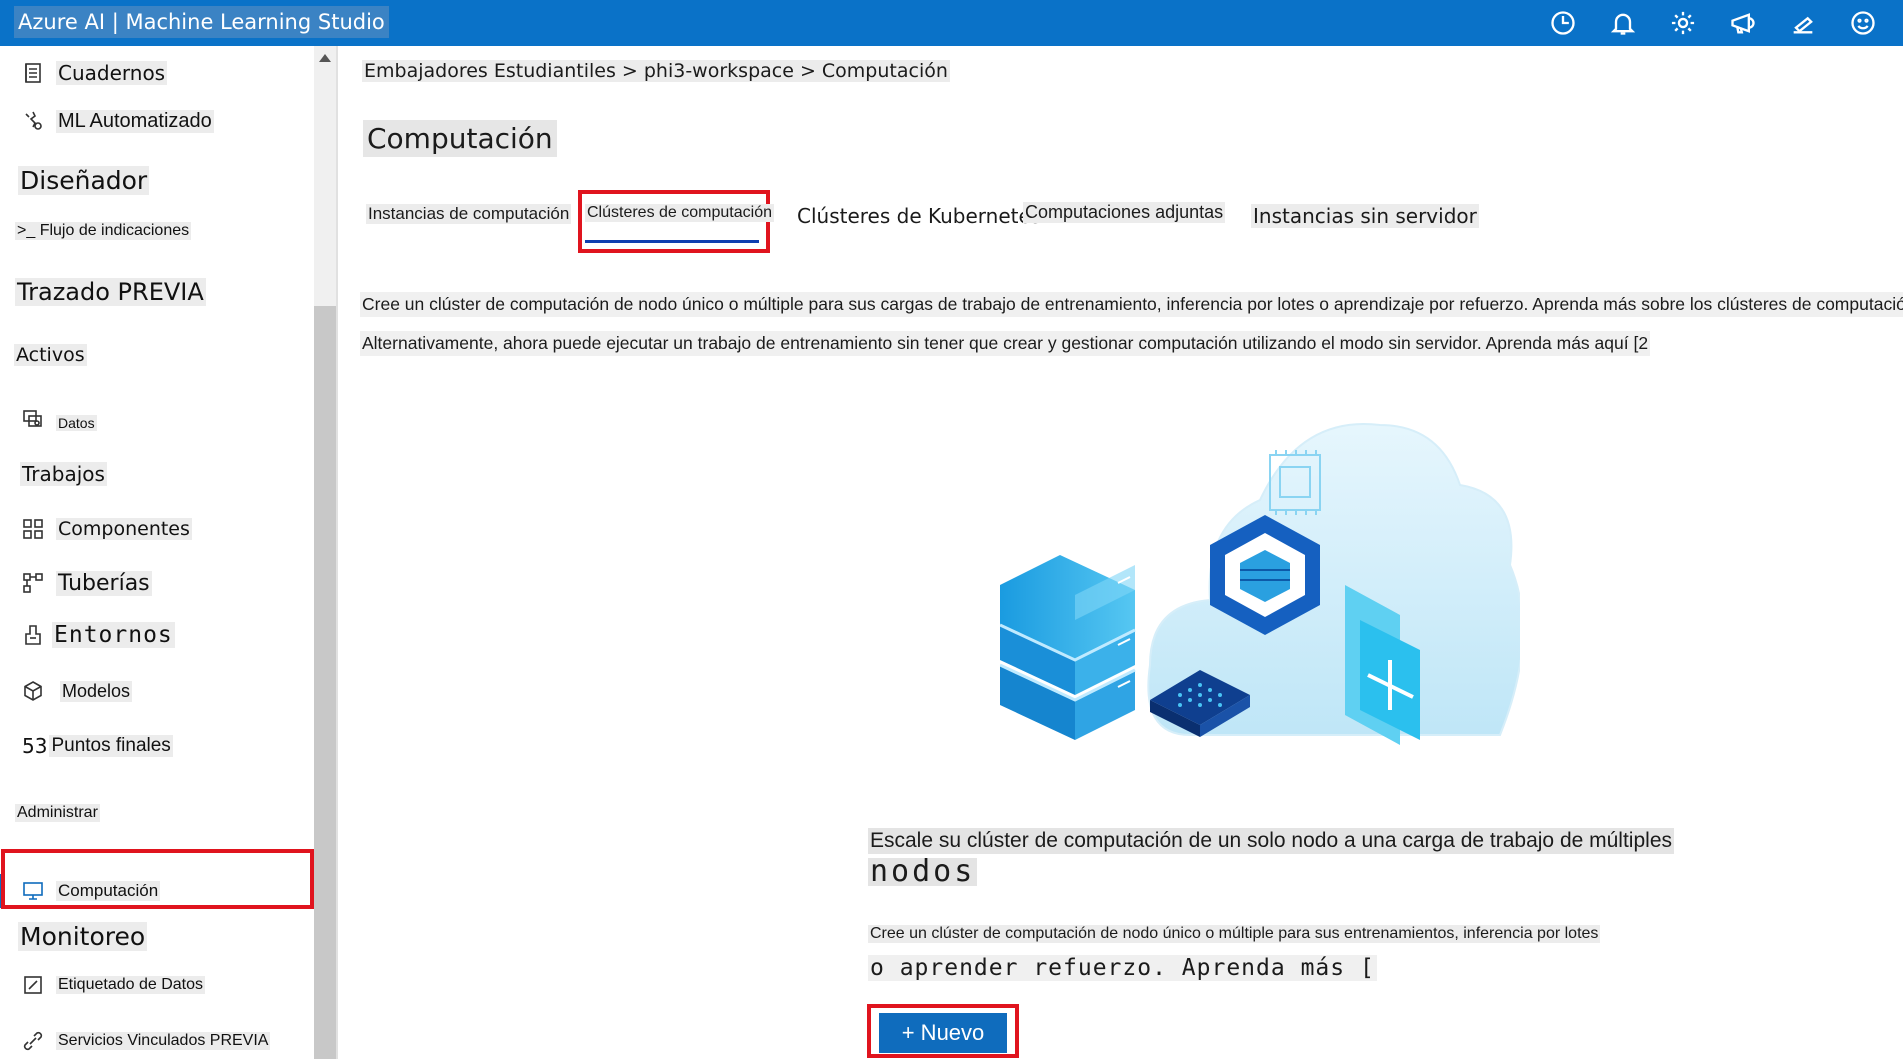  Describe the element at coordinates (63, 474) in the screenshot. I see `sidebar-item-jobs: Trabajos` at that location.